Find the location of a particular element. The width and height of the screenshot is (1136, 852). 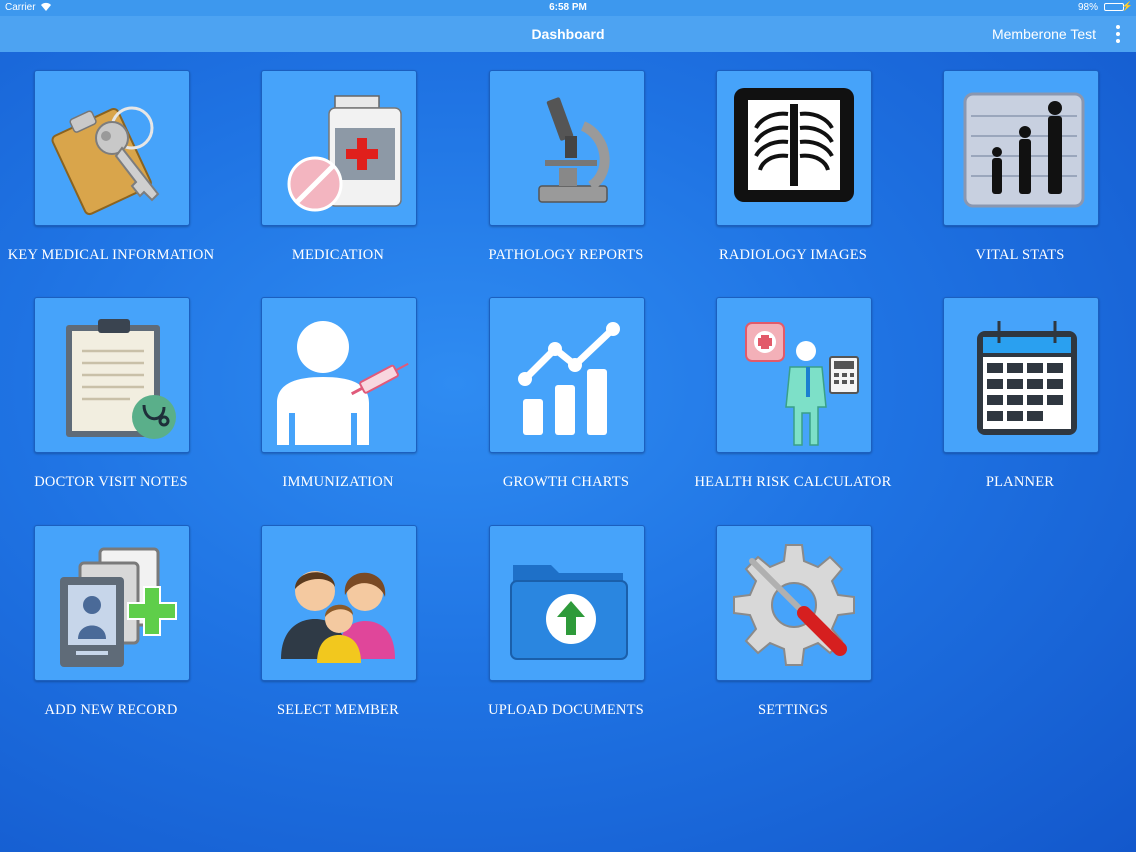

height-chart-icon is located at coordinates (1021, 148).